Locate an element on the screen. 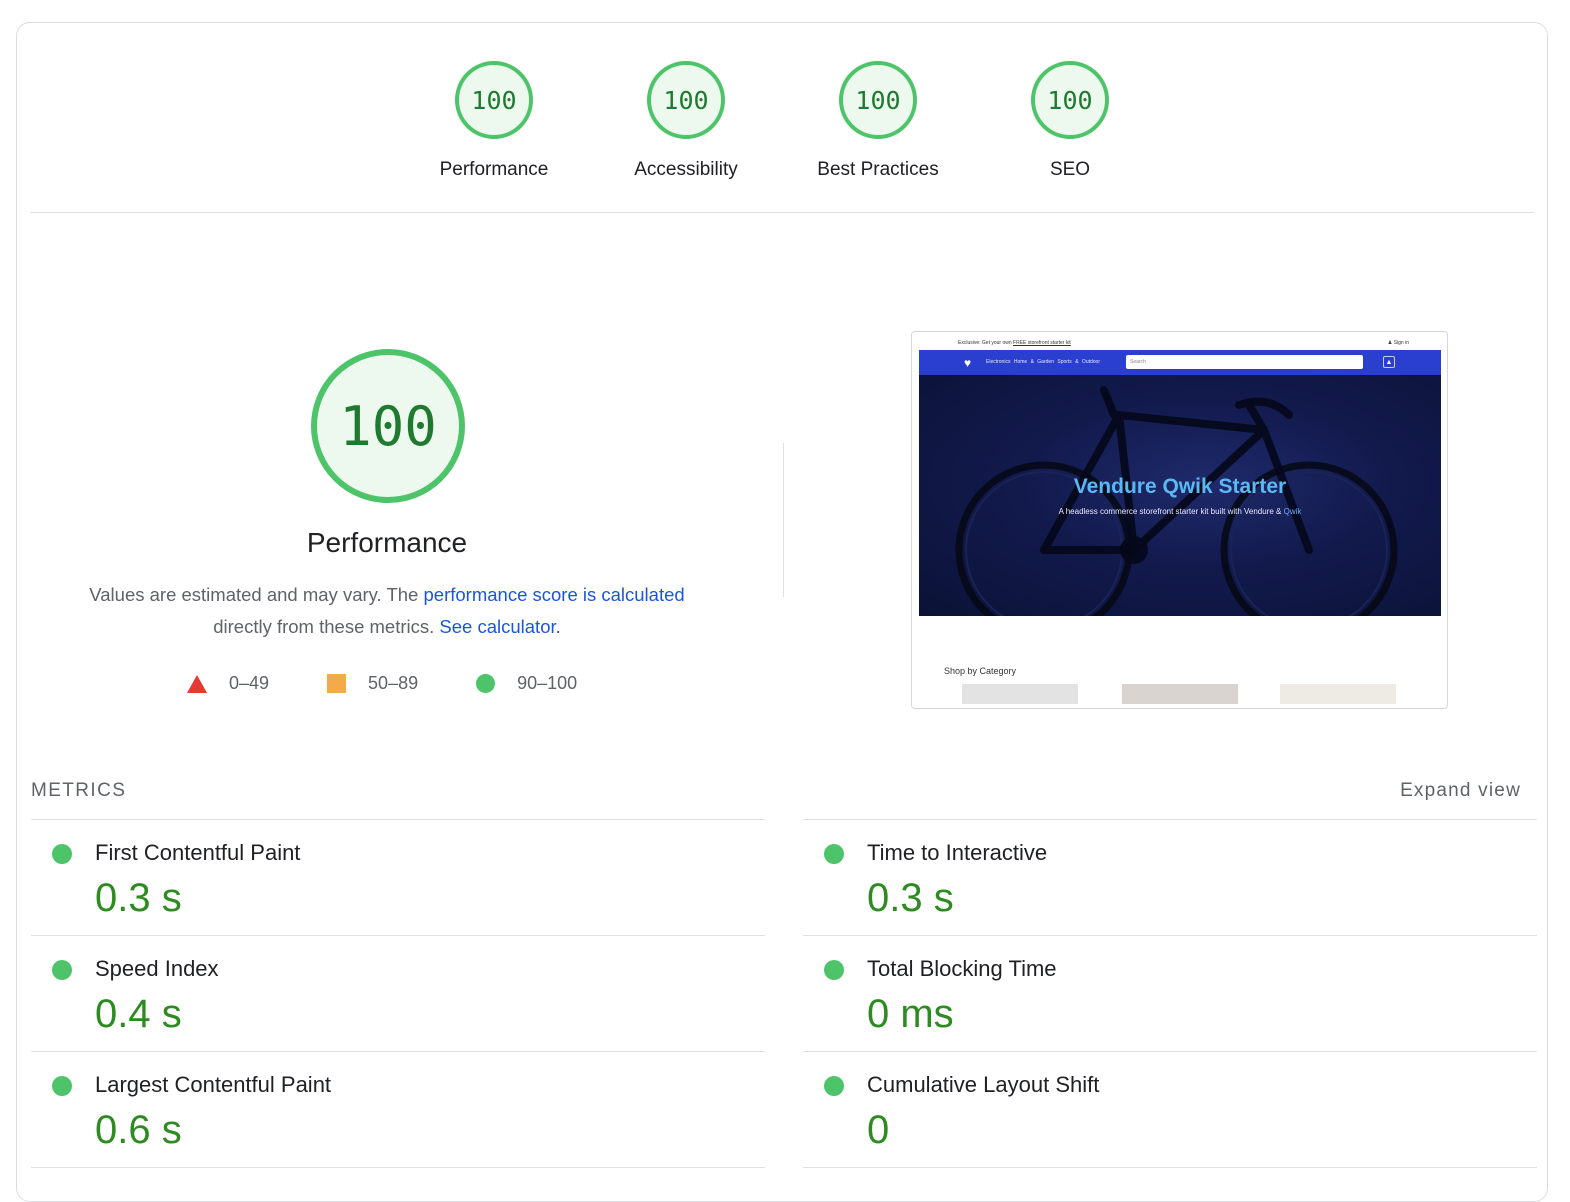  legend-range: 50–89 is located at coordinates (393, 683).